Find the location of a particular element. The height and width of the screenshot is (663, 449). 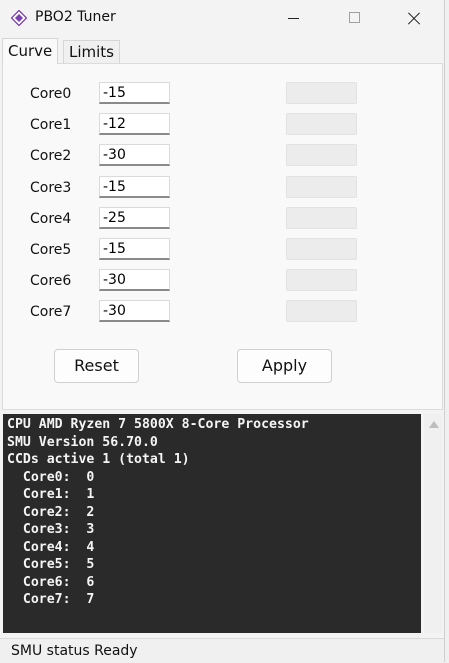

core-label: Core5 is located at coordinates (51, 250).